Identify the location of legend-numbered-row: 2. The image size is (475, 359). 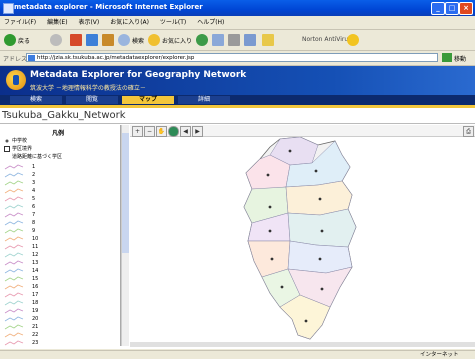
(59, 175).